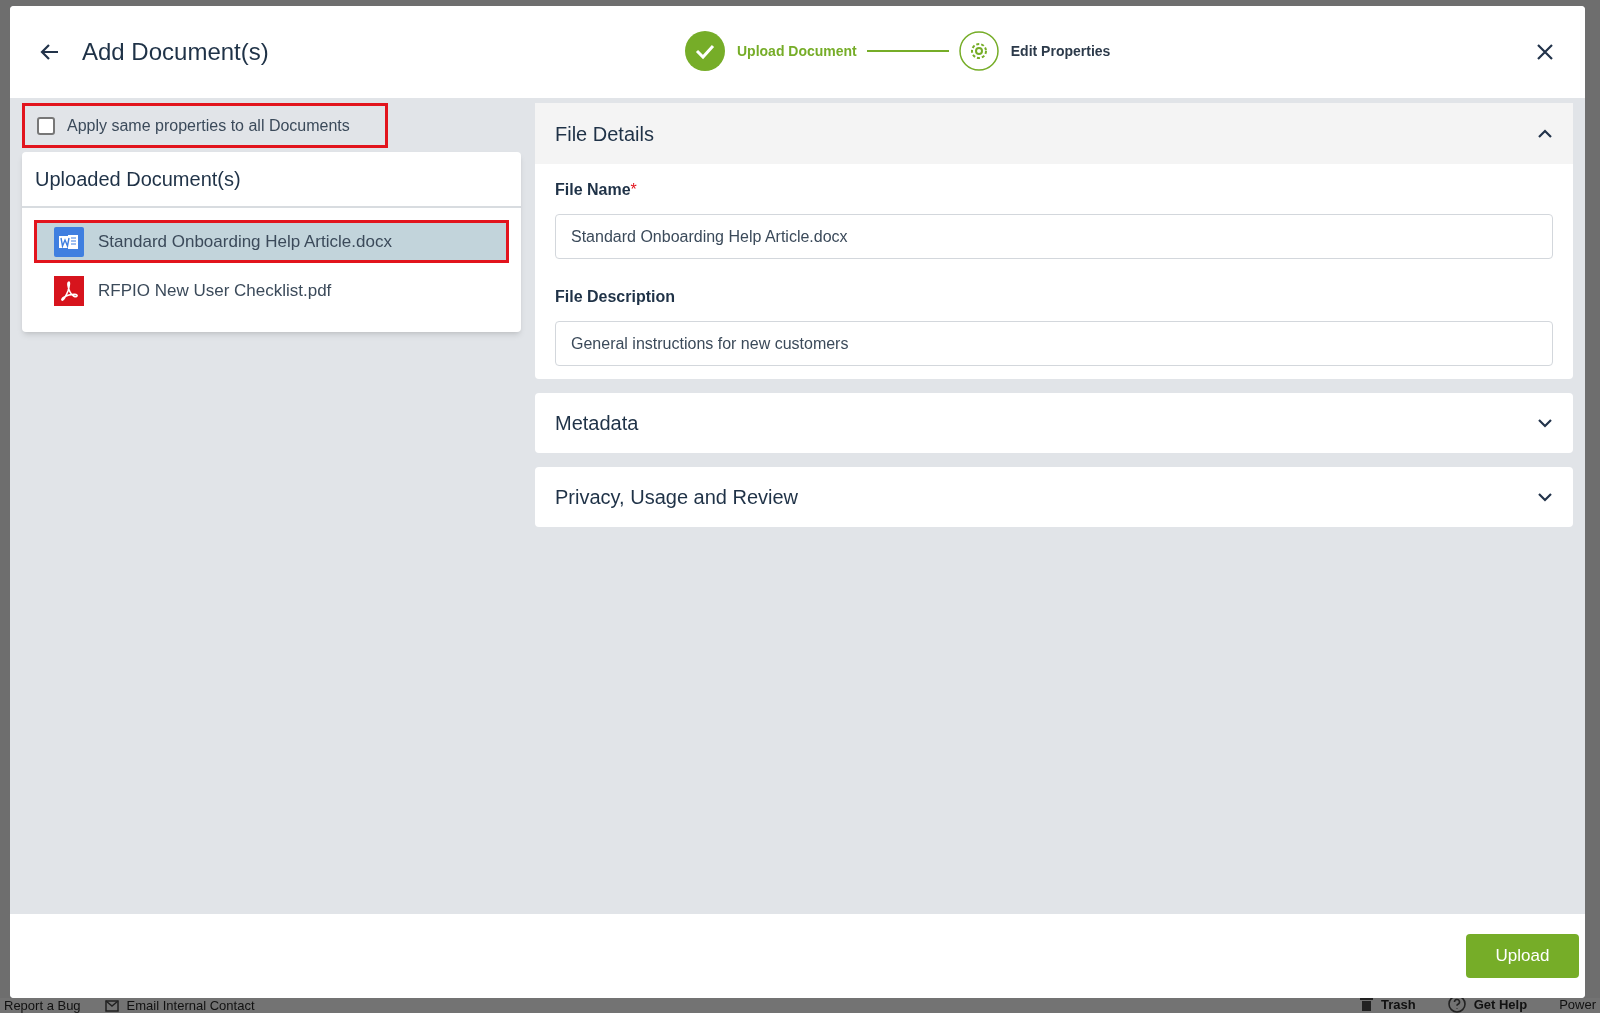  I want to click on gear-icon, so click(978, 51).